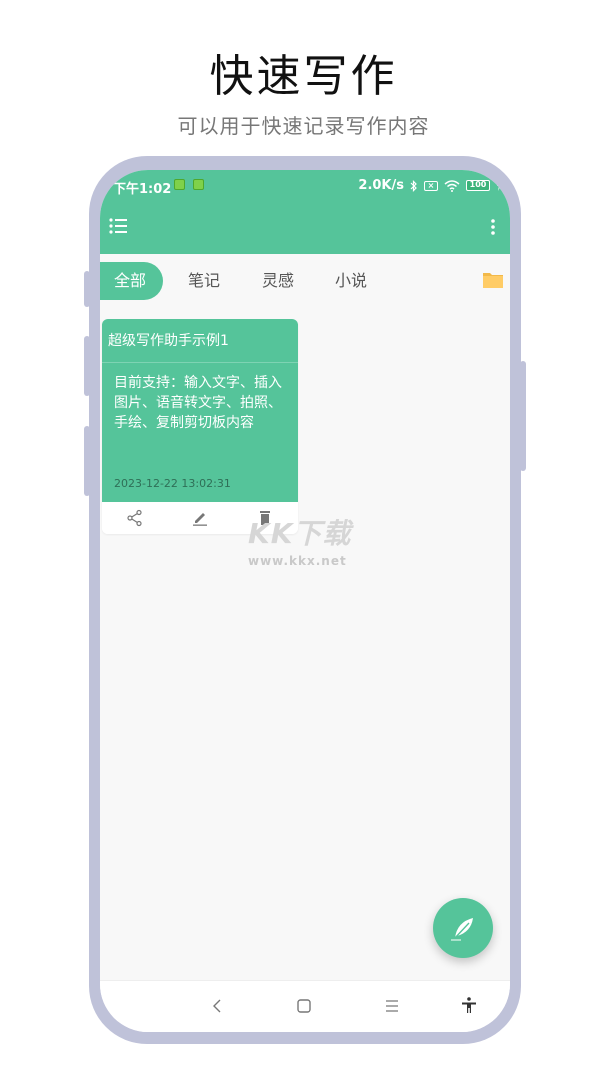 The width and height of the screenshot is (607, 1080). I want to click on feather-quill-icon, so click(462, 929).